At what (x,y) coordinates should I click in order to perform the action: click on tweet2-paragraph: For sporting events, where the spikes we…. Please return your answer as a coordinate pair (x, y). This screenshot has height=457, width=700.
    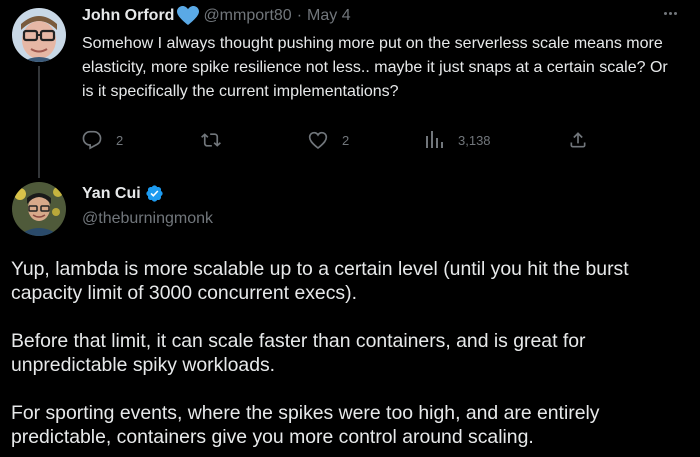
    Looking at the image, I should click on (305, 425).